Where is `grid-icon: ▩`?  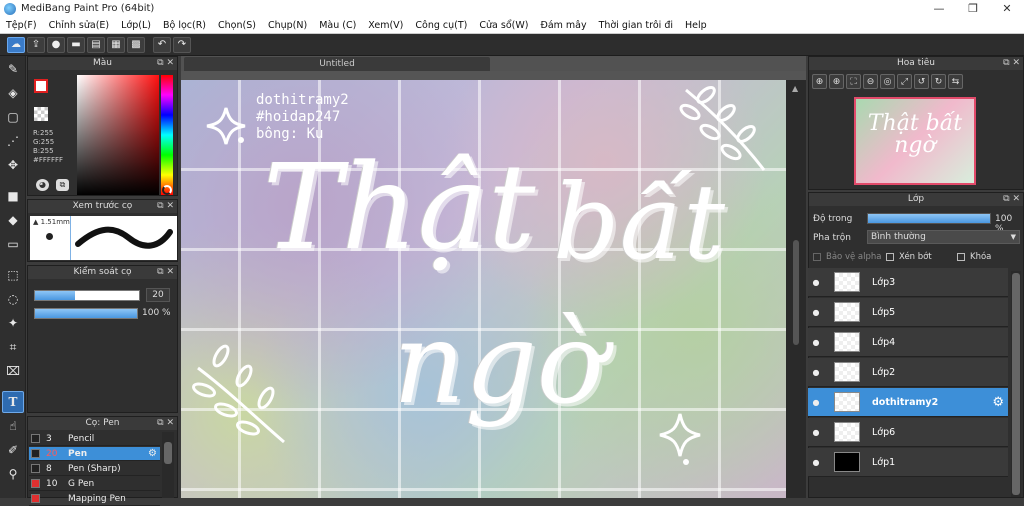
grid-icon: ▩ is located at coordinates (136, 44).